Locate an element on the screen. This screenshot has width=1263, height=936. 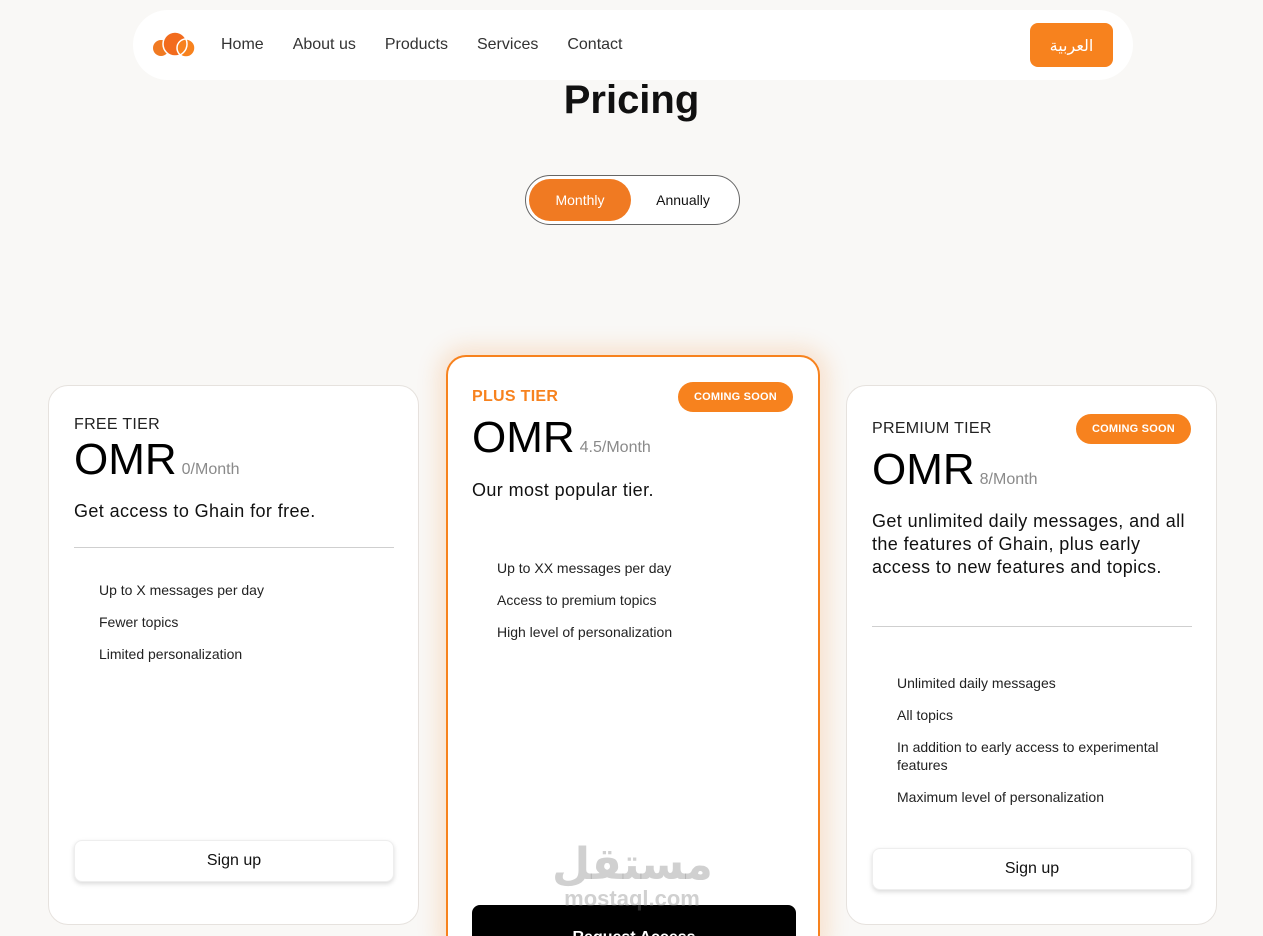
watermark-latin: mostaql.com is located at coordinates (632, 898).